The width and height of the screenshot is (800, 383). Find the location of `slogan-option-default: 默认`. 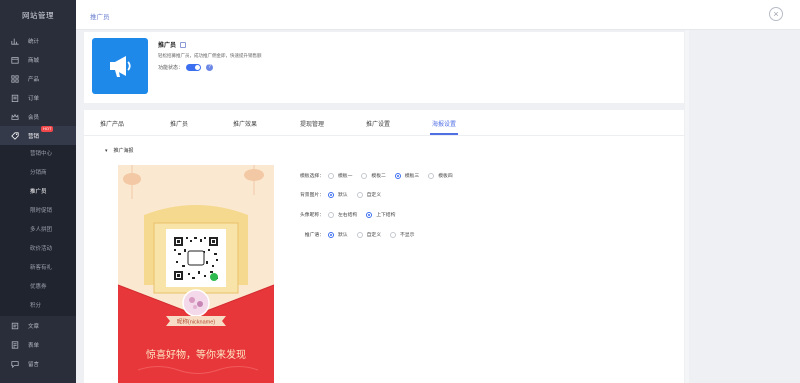

slogan-option-default: 默认 is located at coordinates (338, 234).